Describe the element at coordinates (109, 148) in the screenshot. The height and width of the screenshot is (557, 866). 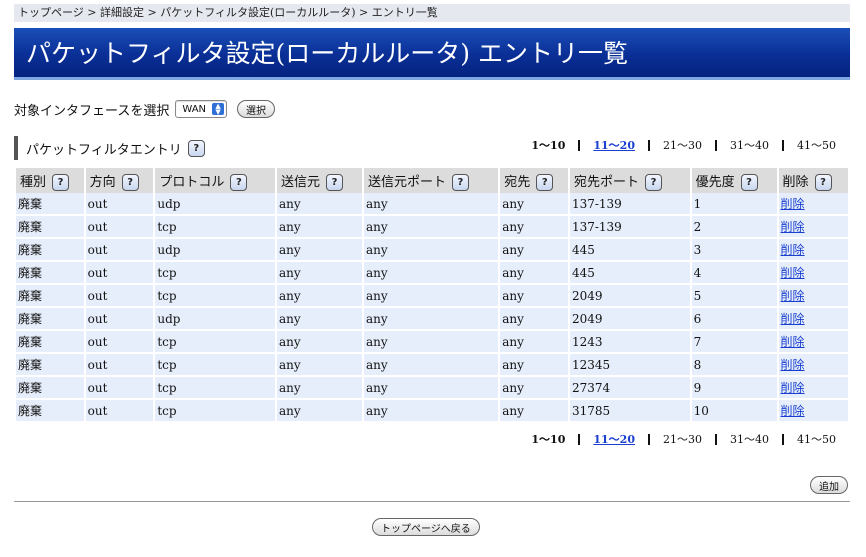
I see `section-header: パケットフィルタエントリ ?` at that location.